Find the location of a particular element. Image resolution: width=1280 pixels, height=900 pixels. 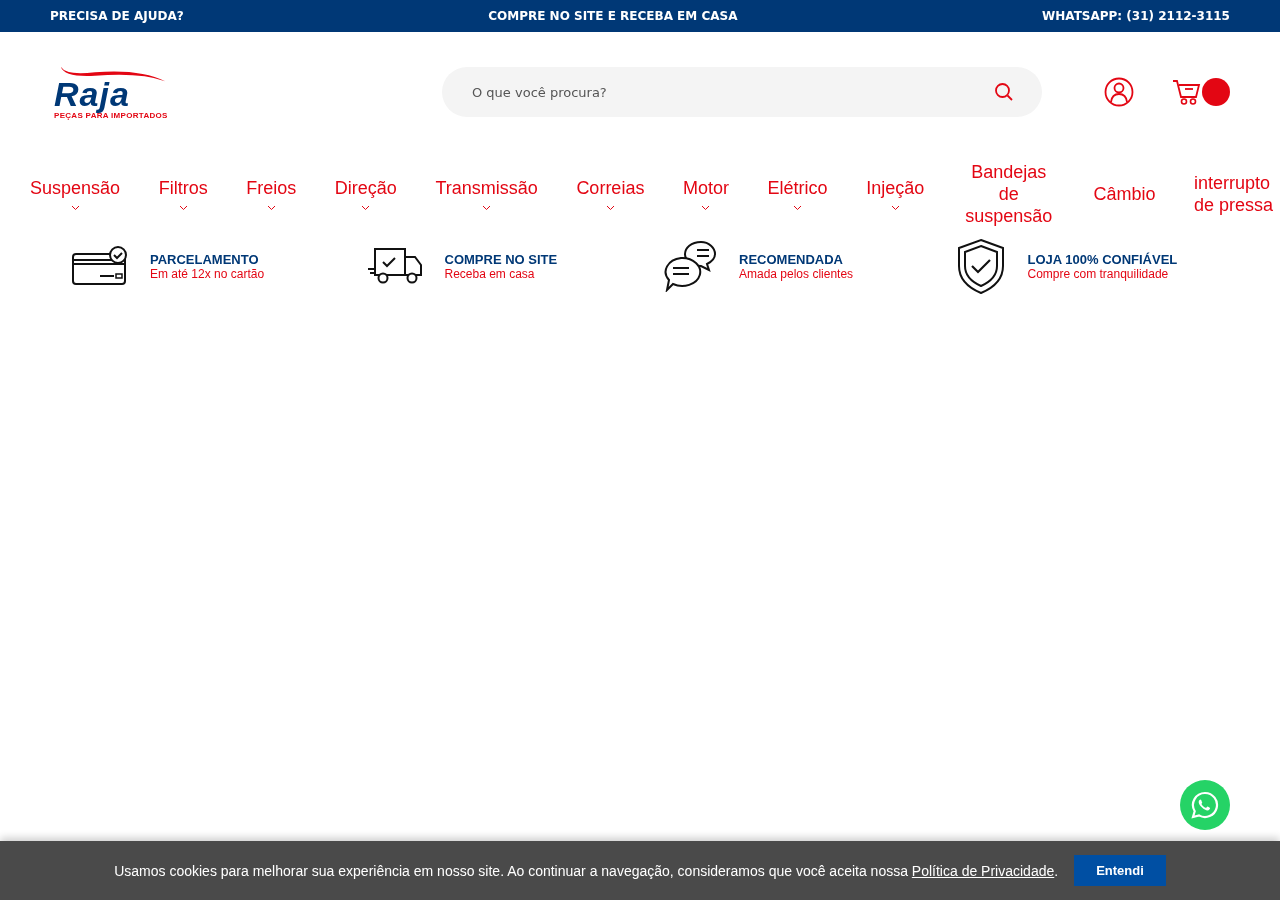

feature-title: LOJA 100% CONFIÁVEL is located at coordinates (1102, 259).